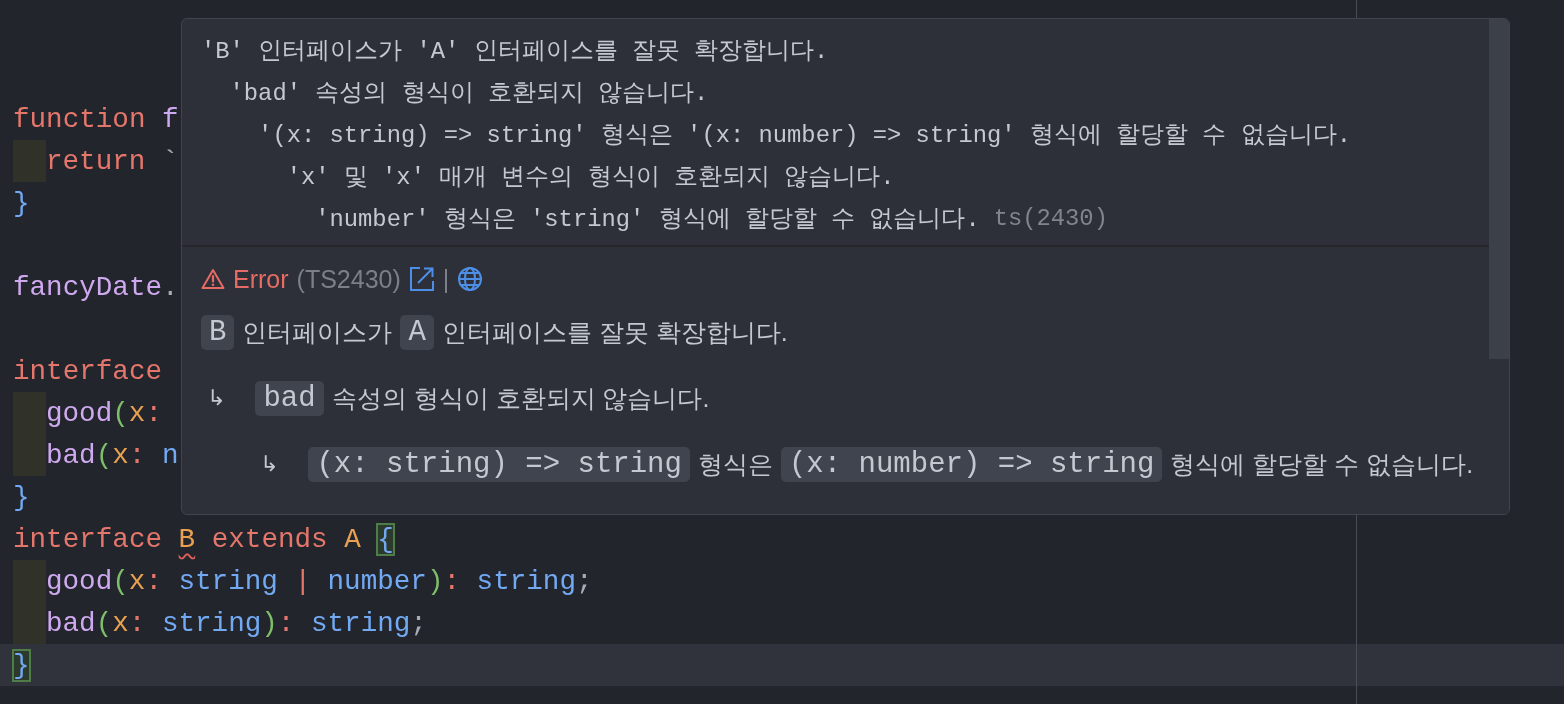 Image resolution: width=1564 pixels, height=704 pixels. Describe the element at coordinates (218, 332) in the screenshot. I see `code-span: B` at that location.